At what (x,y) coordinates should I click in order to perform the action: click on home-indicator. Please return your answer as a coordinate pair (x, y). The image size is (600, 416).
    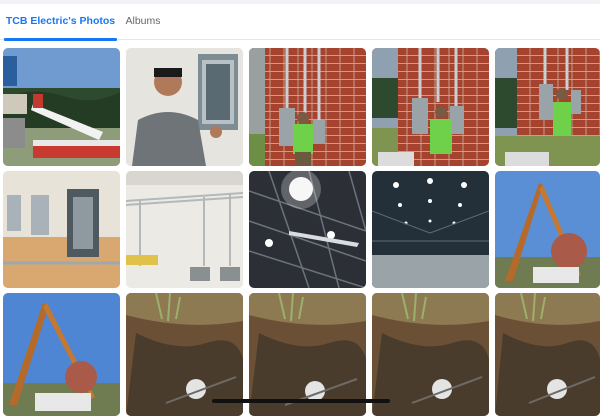
    Looking at the image, I should click on (301, 401).